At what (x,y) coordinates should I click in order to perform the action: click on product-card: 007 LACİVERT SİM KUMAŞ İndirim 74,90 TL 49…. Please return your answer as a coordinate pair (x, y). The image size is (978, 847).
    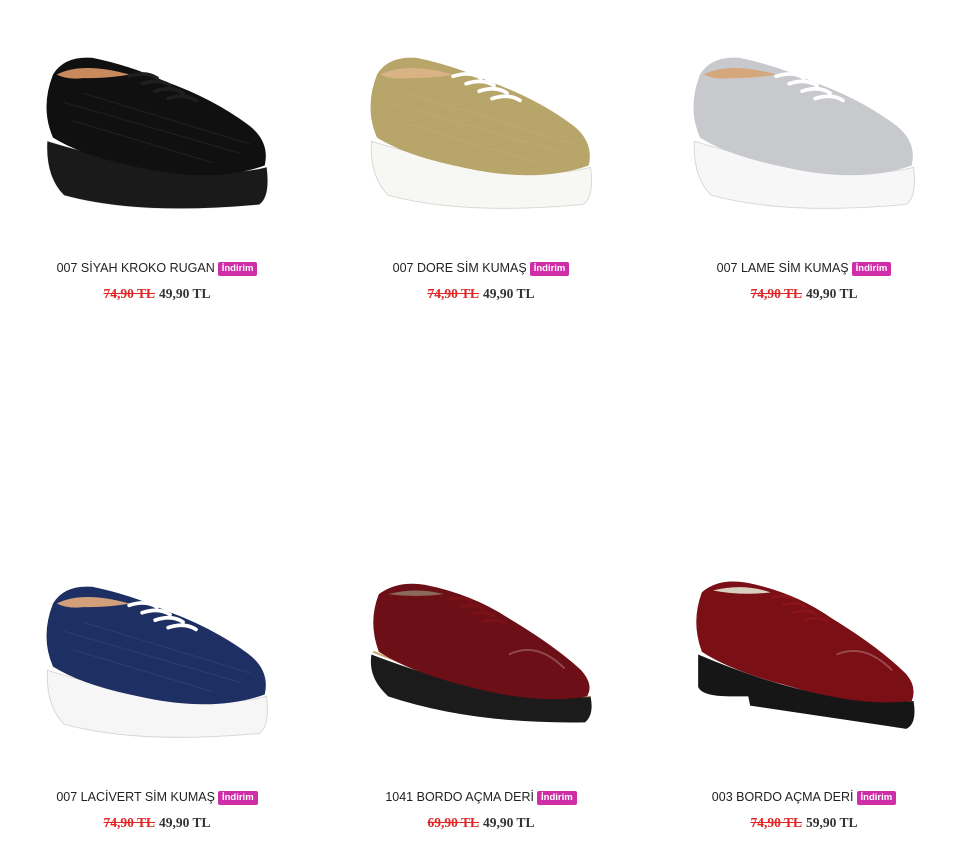
    Looking at the image, I should click on (157, 689).